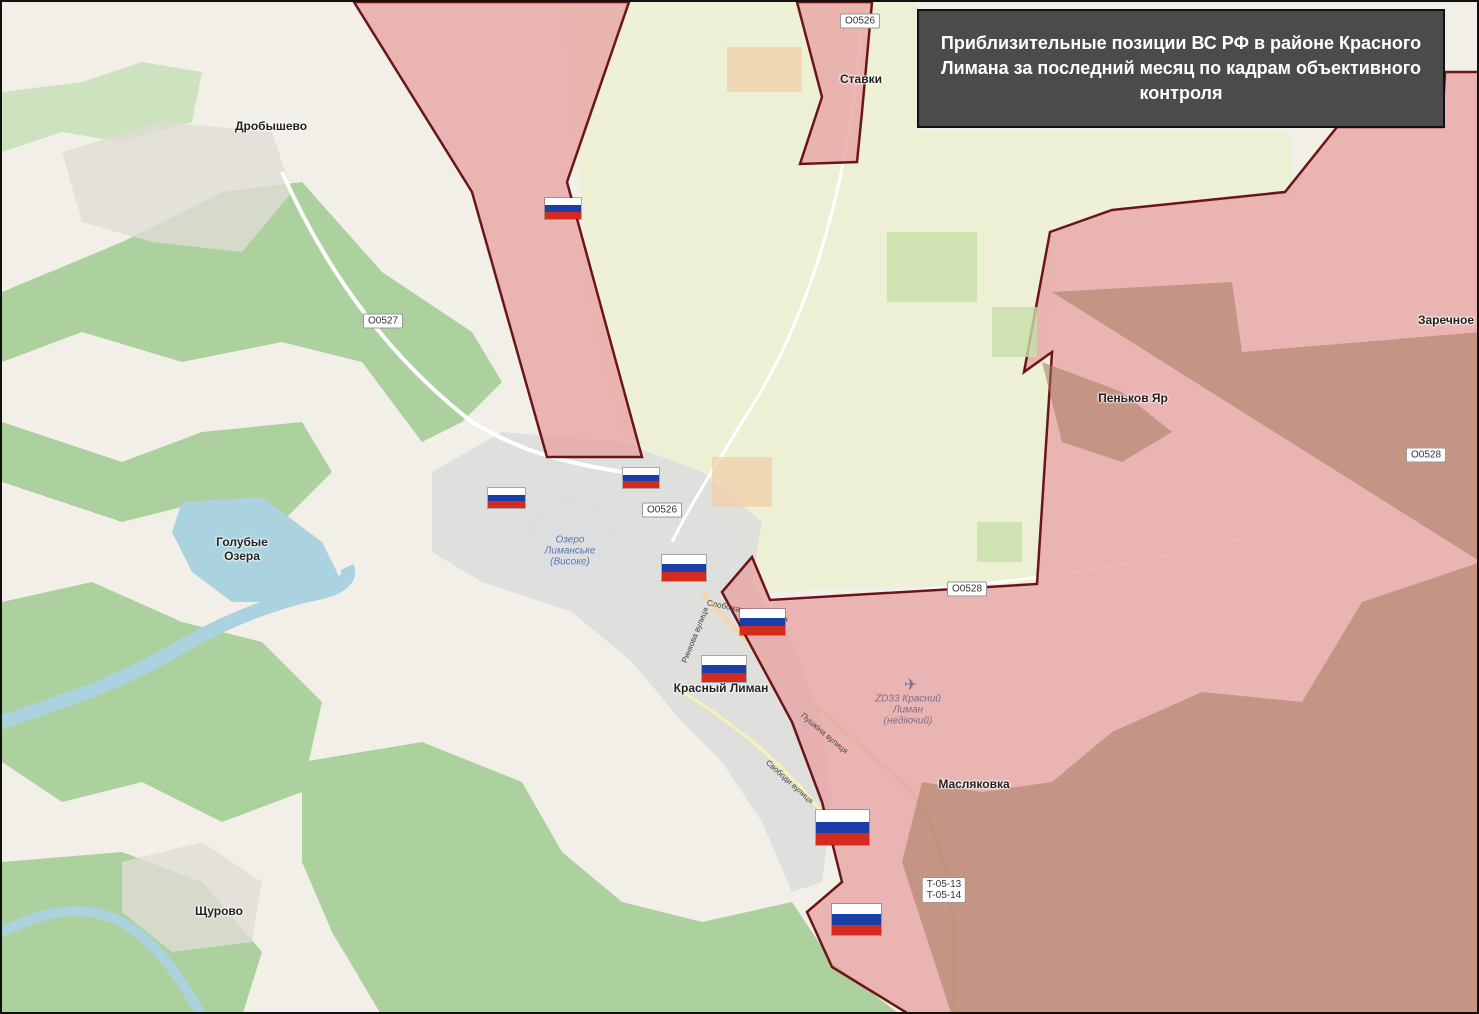  I want to click on place-penkov-yar: Пеньков Яр, so click(1133, 398).